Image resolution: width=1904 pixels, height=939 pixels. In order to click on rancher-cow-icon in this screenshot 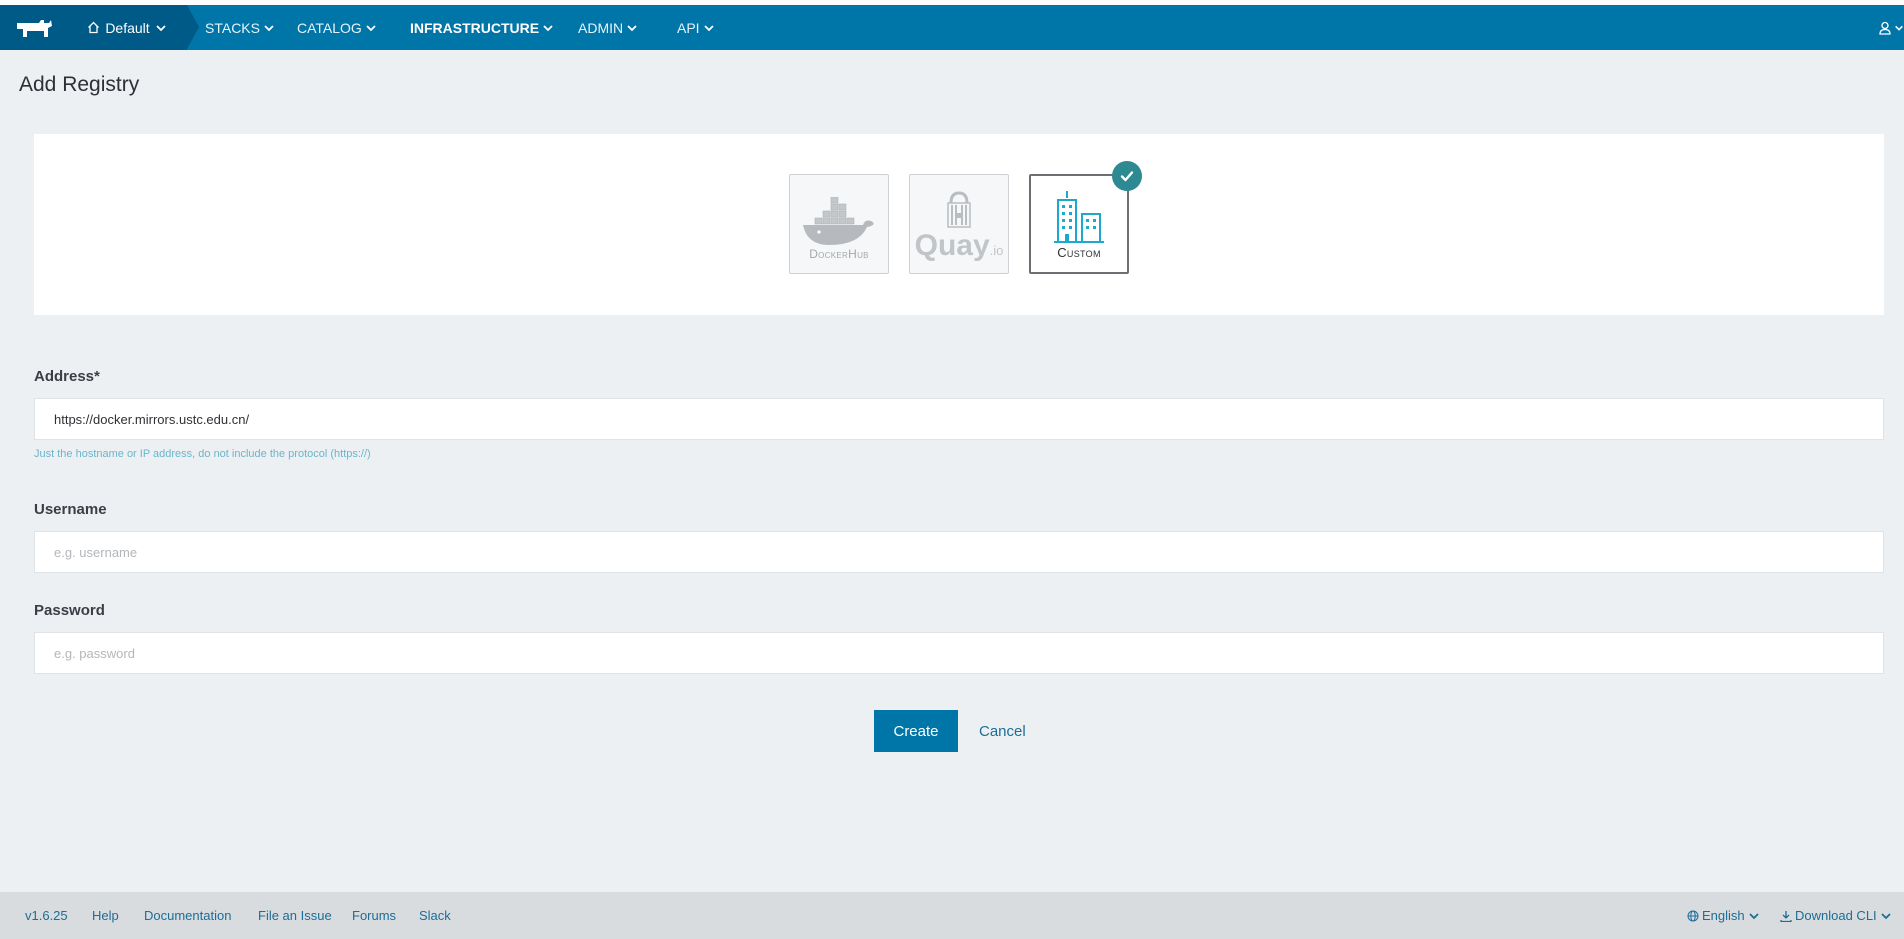, I will do `click(34, 28)`.